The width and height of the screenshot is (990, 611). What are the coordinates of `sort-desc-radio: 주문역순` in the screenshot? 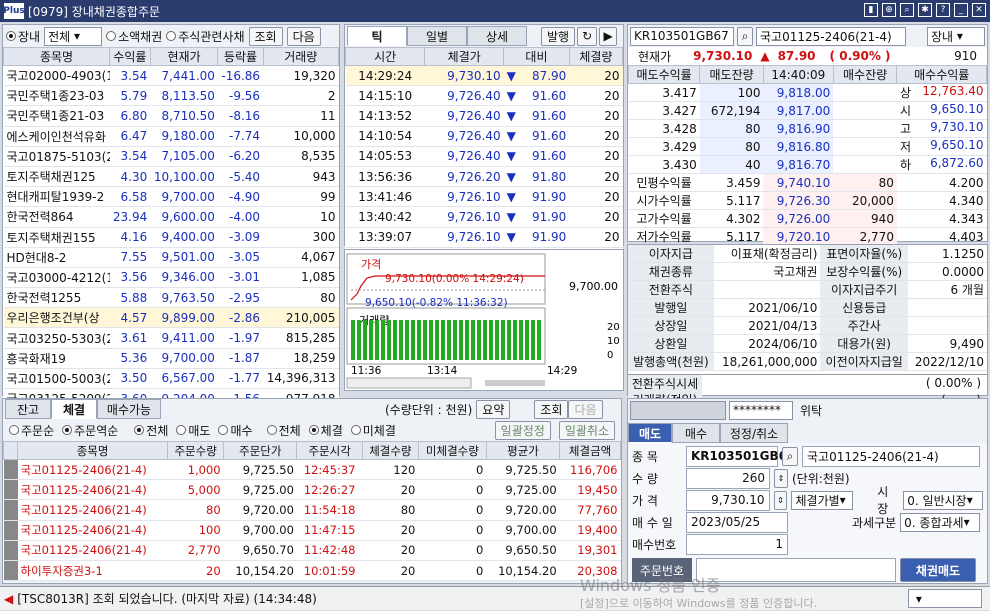 It's located at (90, 430).